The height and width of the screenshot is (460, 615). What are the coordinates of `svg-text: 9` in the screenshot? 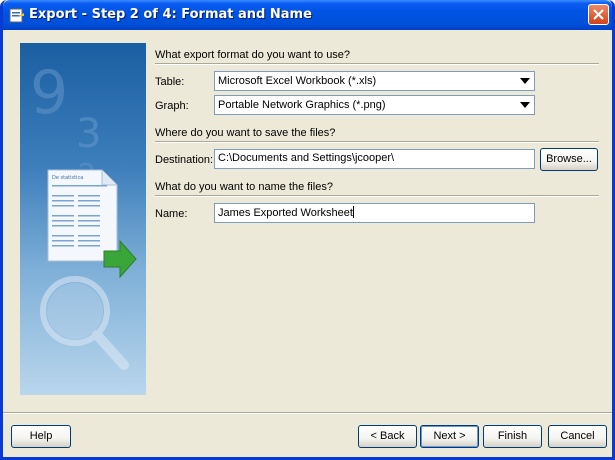 It's located at (49, 93).